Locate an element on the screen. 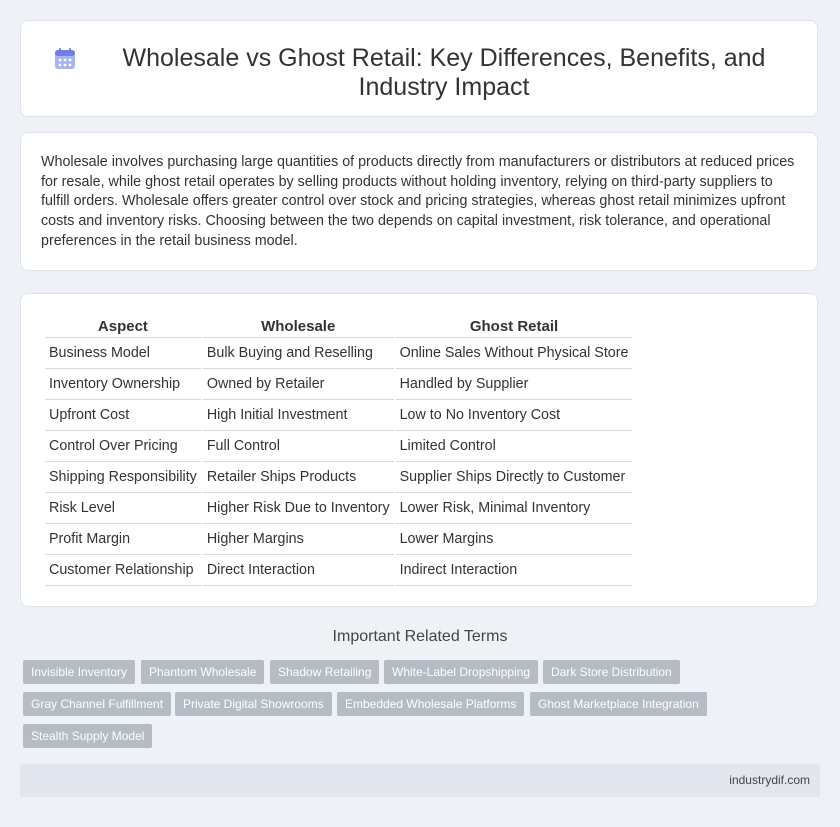 This screenshot has height=827, width=840. table-cell: Retailer Ships Products is located at coordinates (298, 477).